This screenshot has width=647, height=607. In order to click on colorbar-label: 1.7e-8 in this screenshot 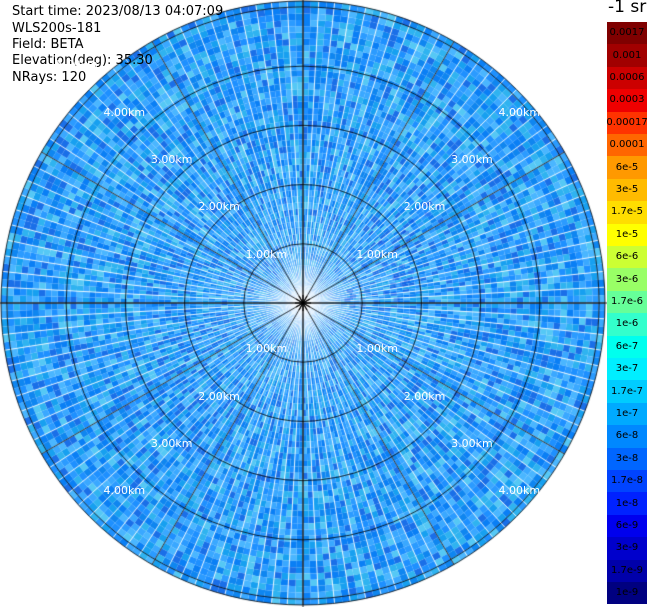, I will do `click(627, 481)`.